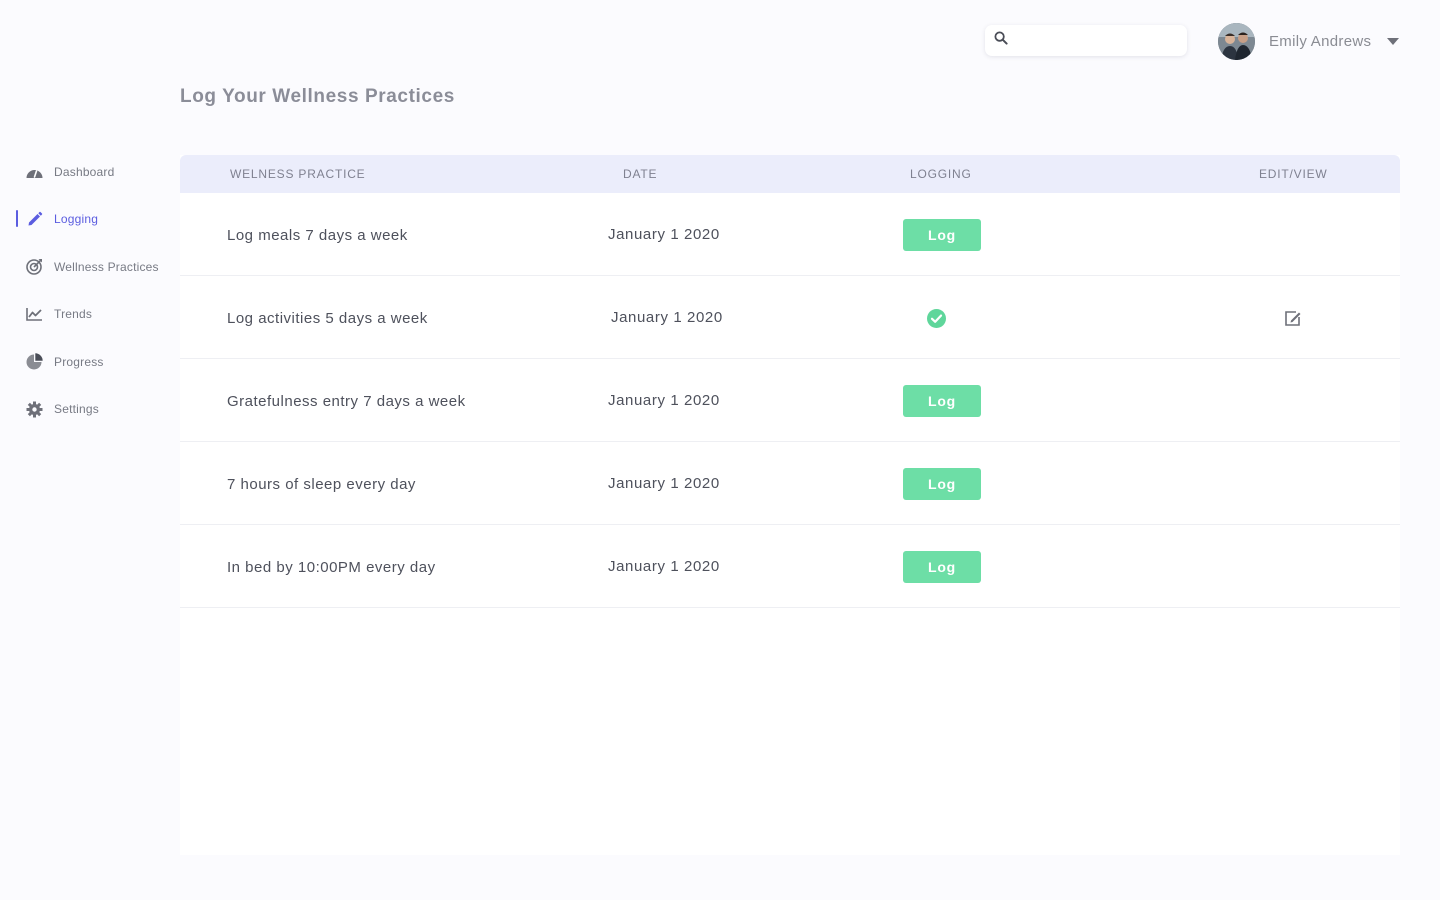 Image resolution: width=1440 pixels, height=900 pixels. I want to click on user-menu: Emily Andrews, so click(1309, 41).